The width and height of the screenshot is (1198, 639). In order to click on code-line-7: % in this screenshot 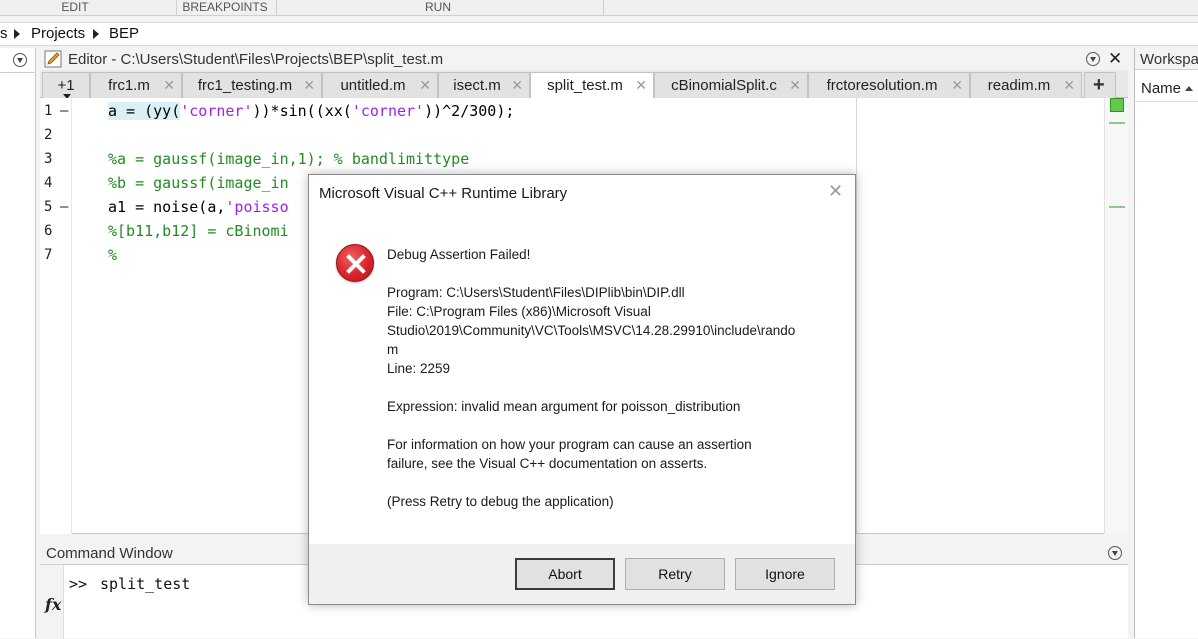, I will do `click(113, 255)`.